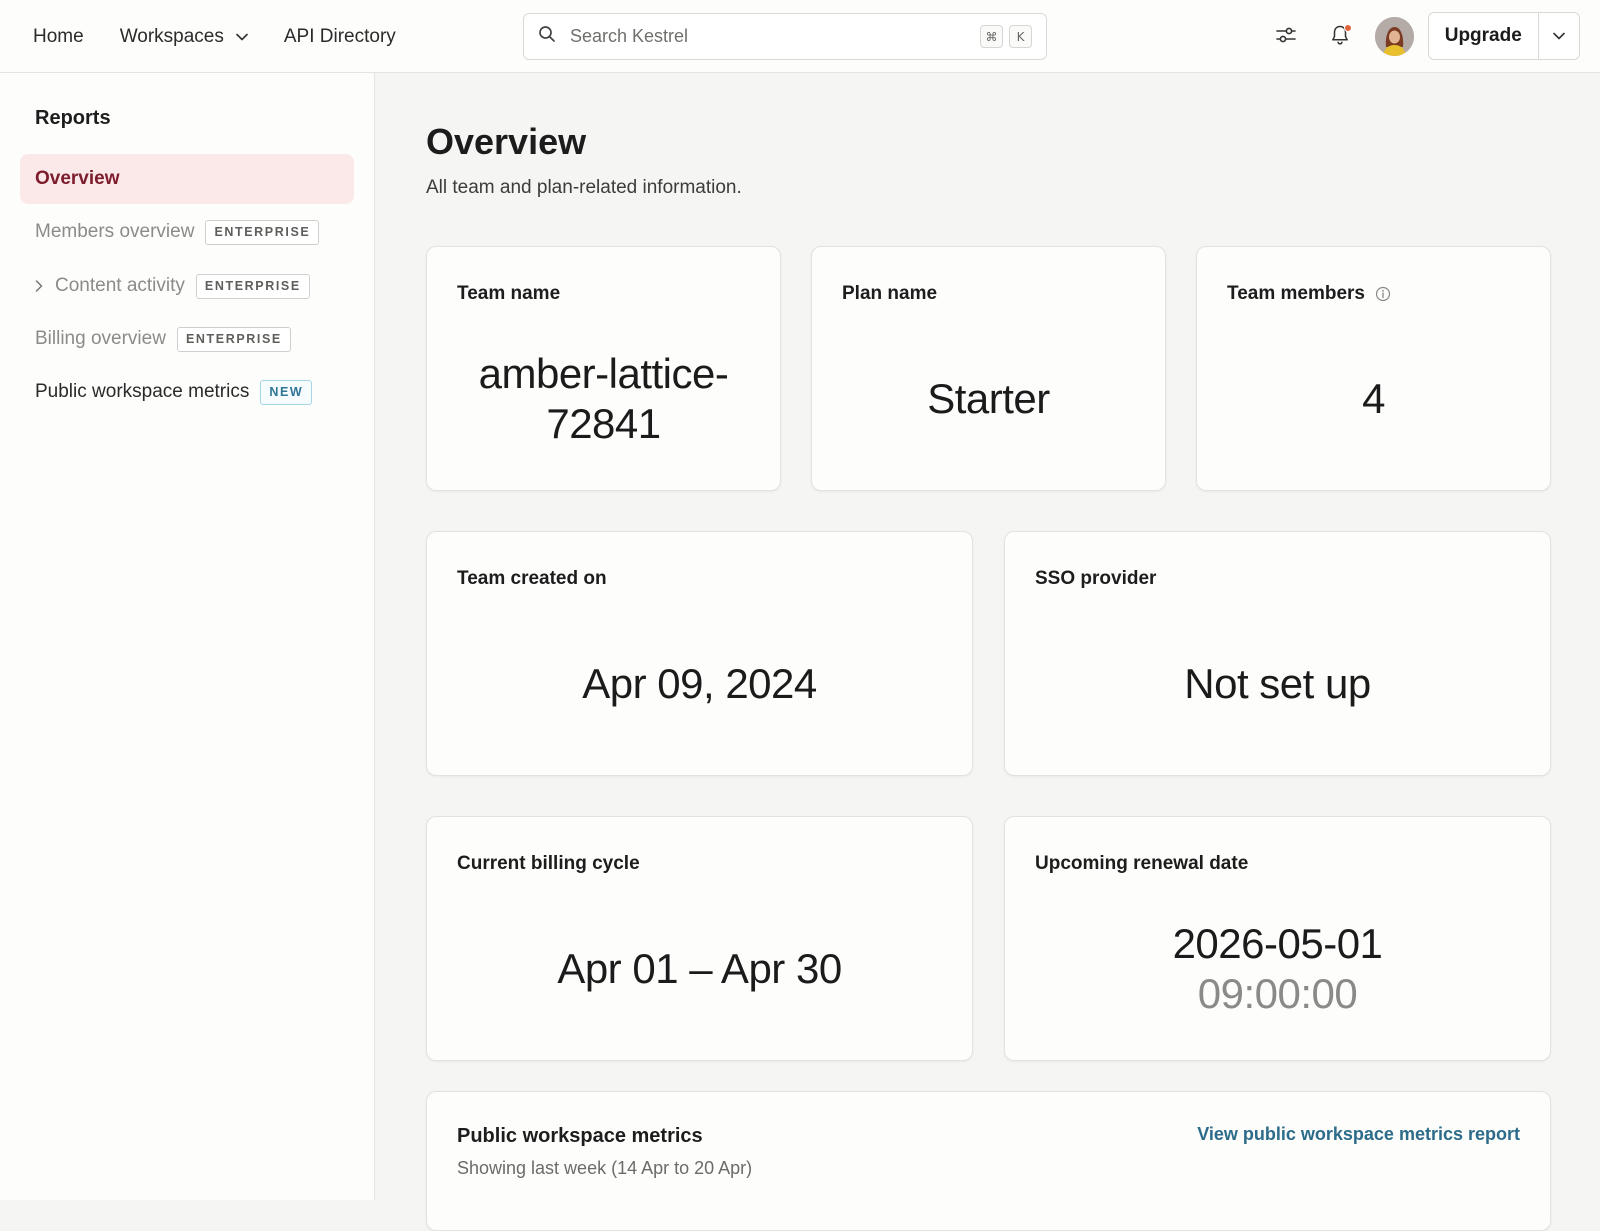  I want to click on filter-settings-button, so click(1286, 37).